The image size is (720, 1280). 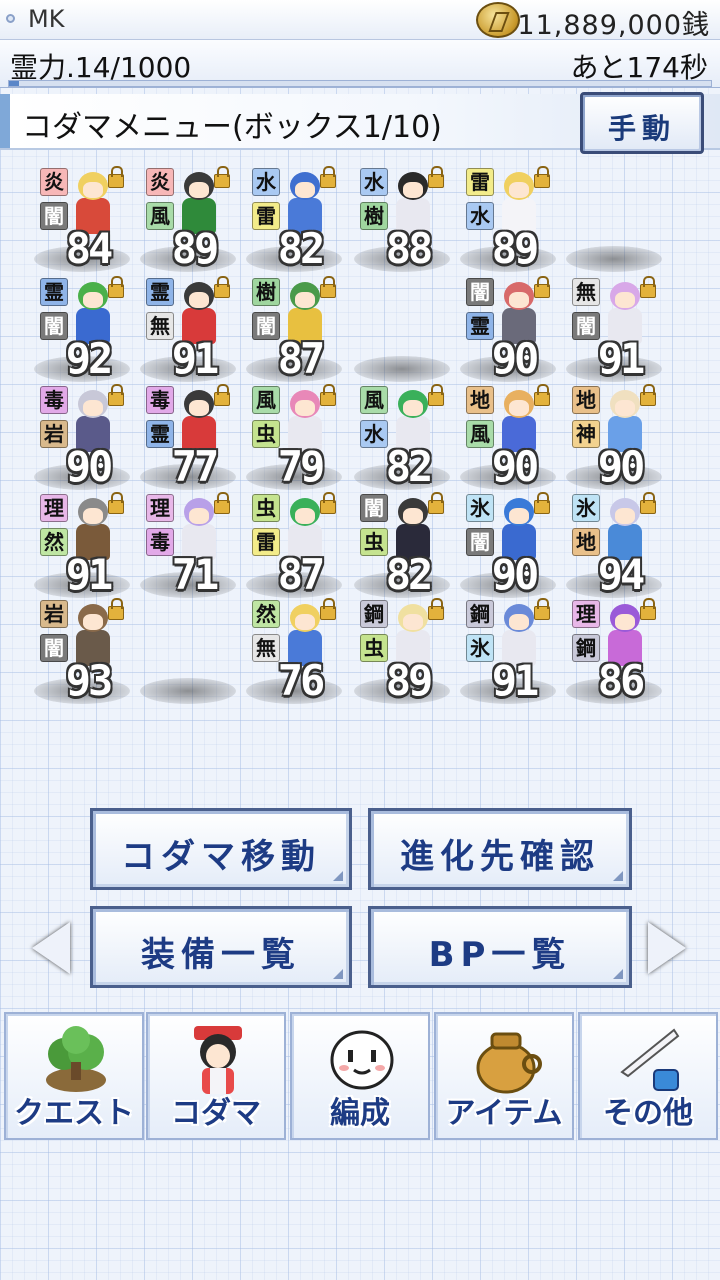 What do you see at coordinates (221, 955) in the screenshot?
I see `equipment-list-label: 装備一覧` at bounding box center [221, 955].